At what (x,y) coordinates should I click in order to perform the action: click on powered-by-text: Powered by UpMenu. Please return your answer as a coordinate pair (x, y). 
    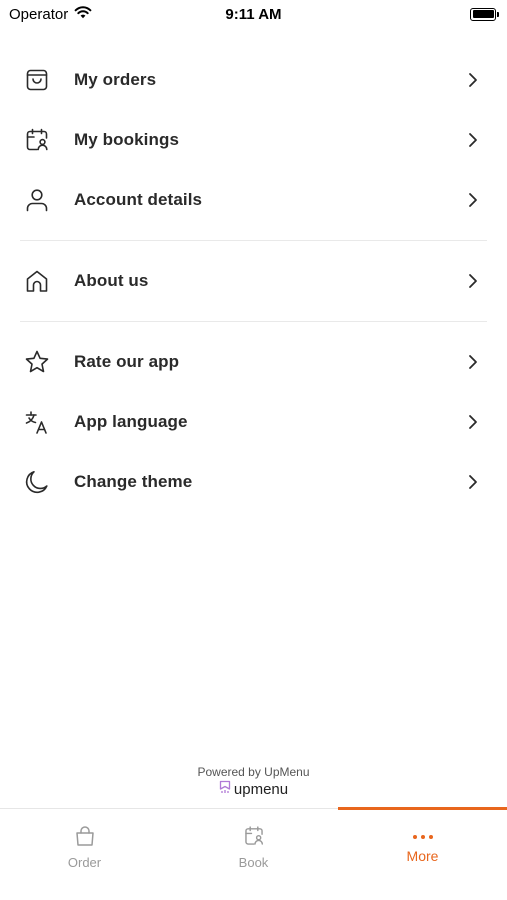
    Looking at the image, I should click on (253, 772).